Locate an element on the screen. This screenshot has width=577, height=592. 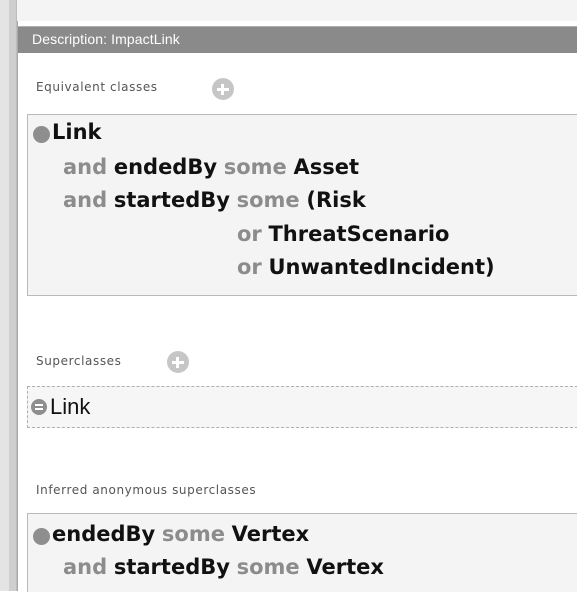
inferred-line-2: and startedBy some Vertex is located at coordinates (223, 567).